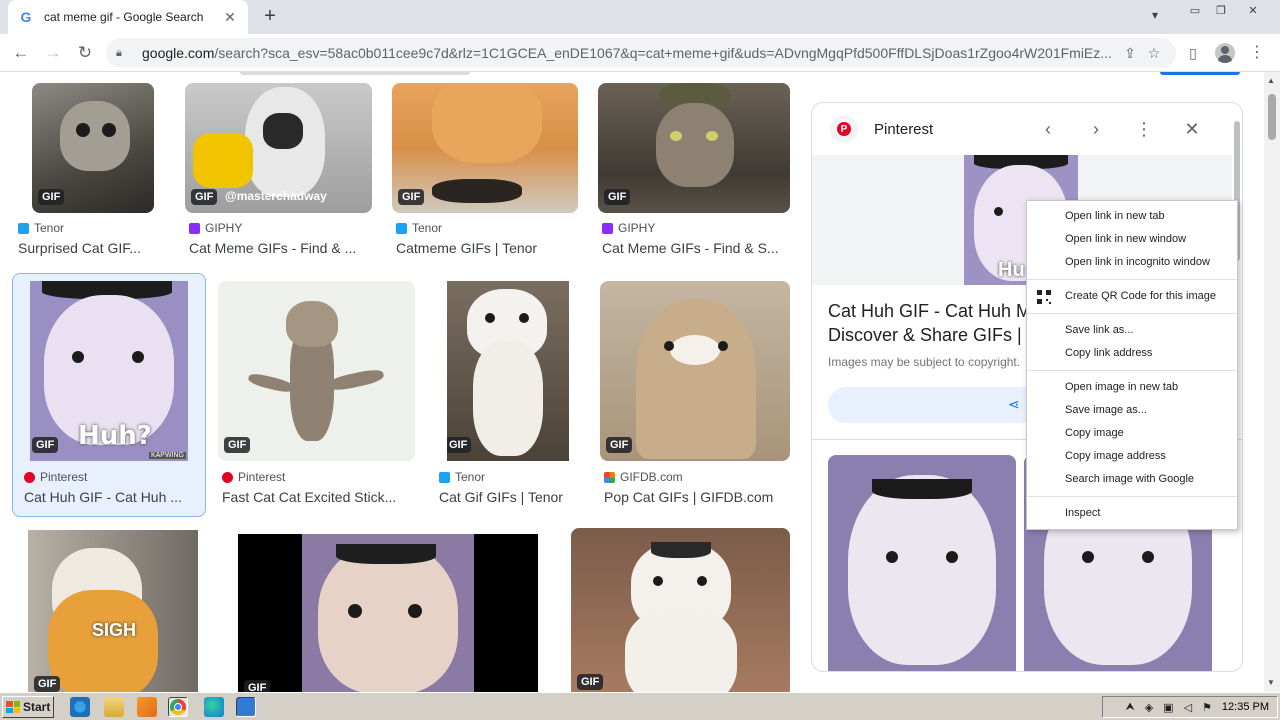 The width and height of the screenshot is (1280, 720). I want to click on bookmark-star-icon: ☆, so click(1154, 53).